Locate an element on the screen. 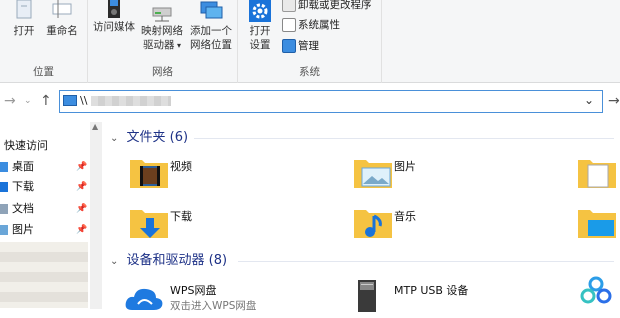  system-properties-button: 系统属性 is located at coordinates (311, 25).